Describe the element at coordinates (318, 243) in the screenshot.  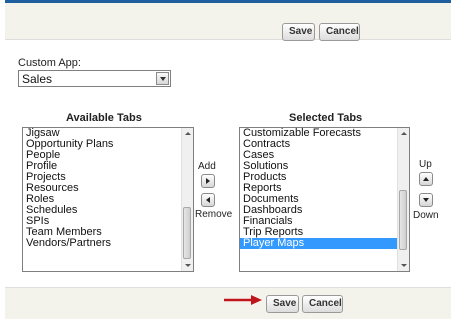
I see `selected-tabs-item: Player Maps` at that location.